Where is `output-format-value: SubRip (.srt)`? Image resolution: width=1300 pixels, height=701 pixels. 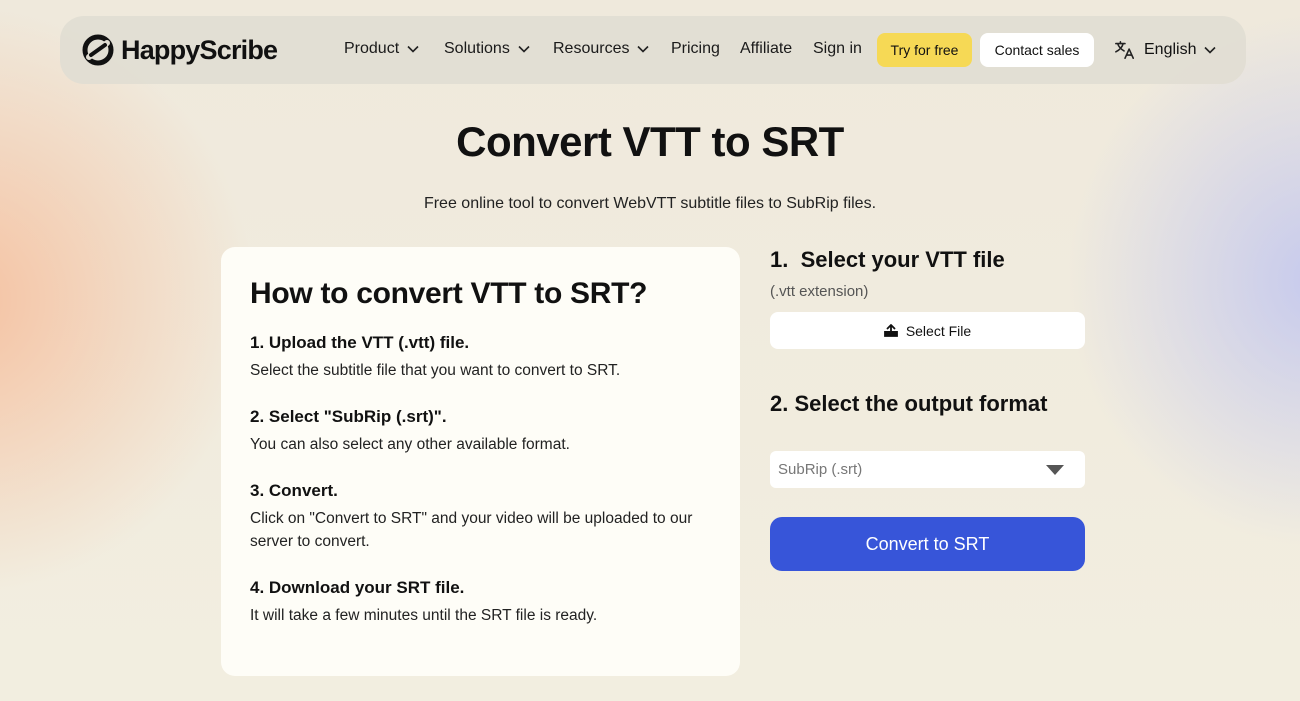
output-format-value: SubRip (.srt) is located at coordinates (820, 469).